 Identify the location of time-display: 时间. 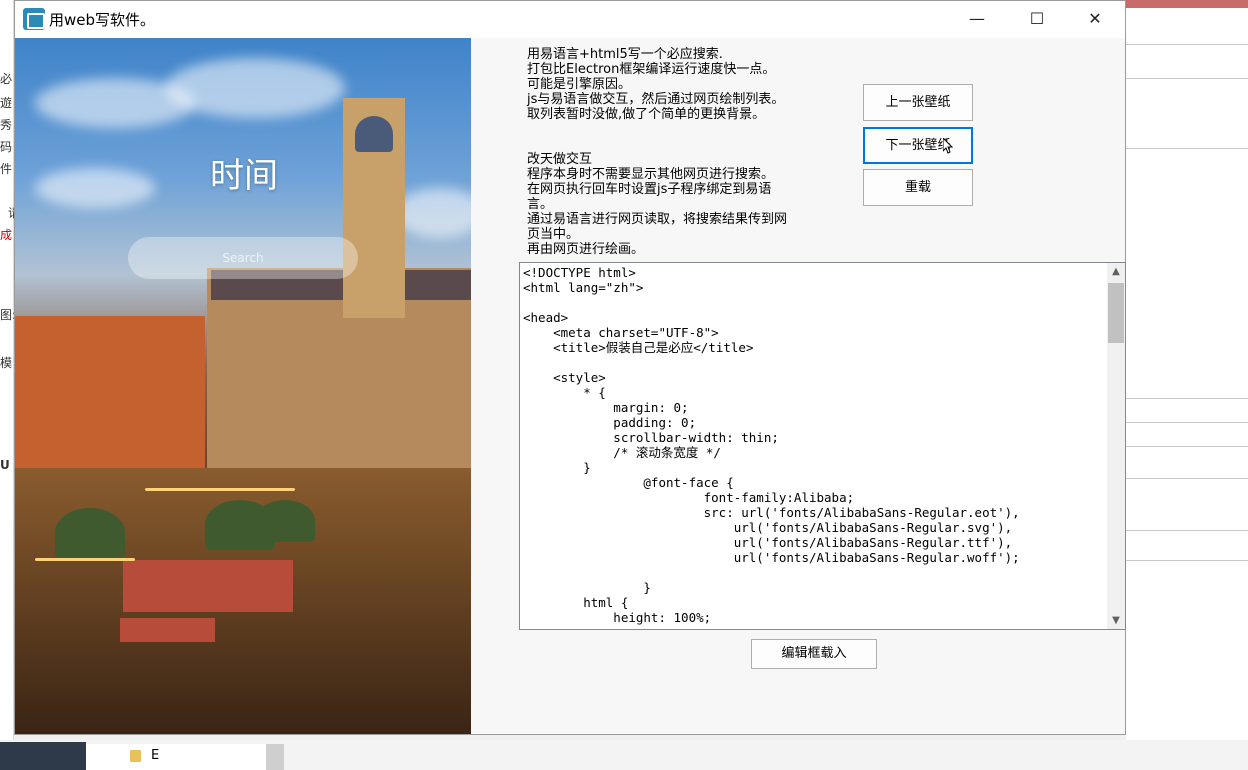
(244, 176).